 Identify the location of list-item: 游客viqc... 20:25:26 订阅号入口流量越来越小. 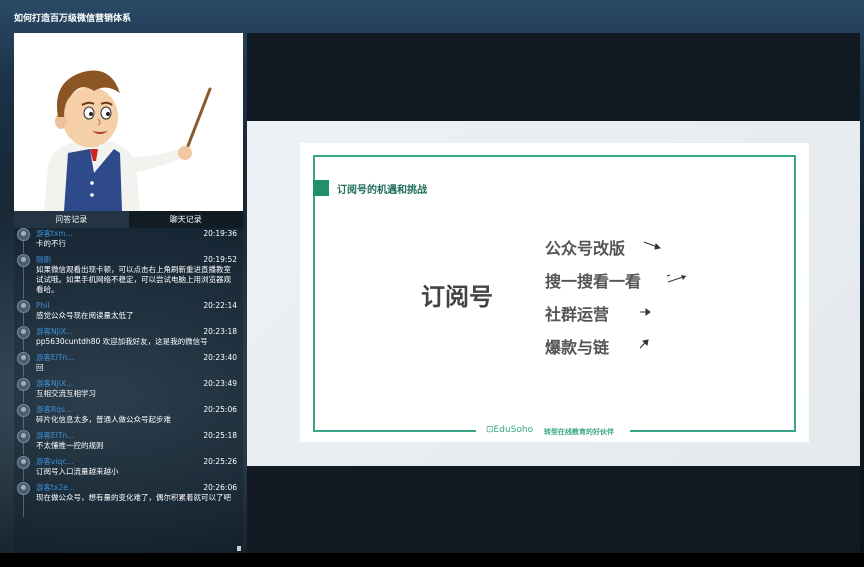
(128, 469).